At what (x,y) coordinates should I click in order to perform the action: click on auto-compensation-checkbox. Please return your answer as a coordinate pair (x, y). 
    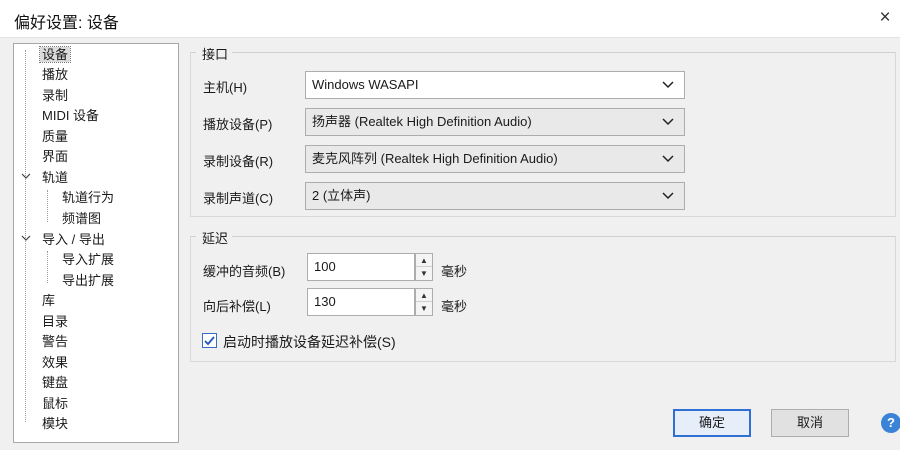
    Looking at the image, I should click on (209, 340).